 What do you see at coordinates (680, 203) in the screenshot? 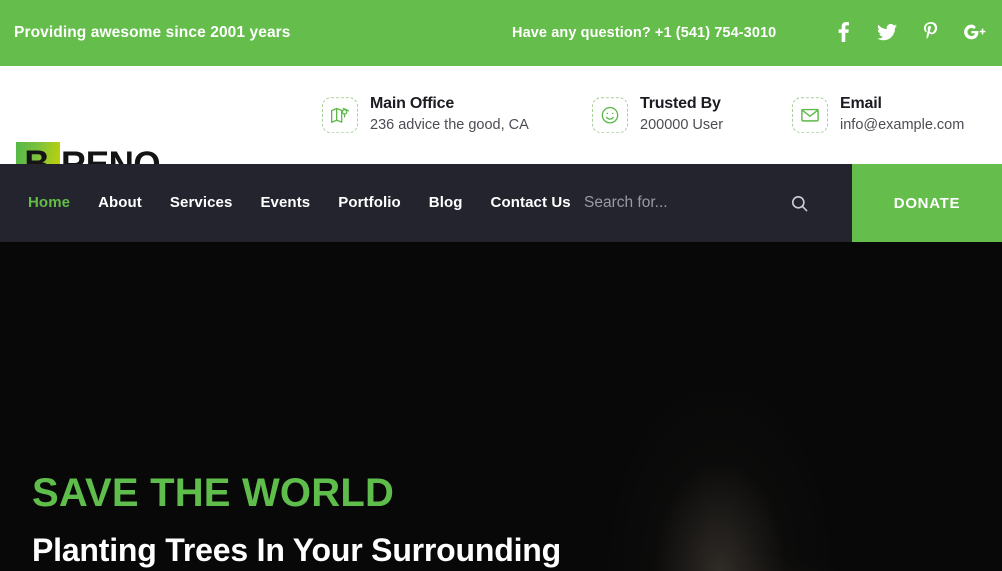
I see `search-input` at bounding box center [680, 203].